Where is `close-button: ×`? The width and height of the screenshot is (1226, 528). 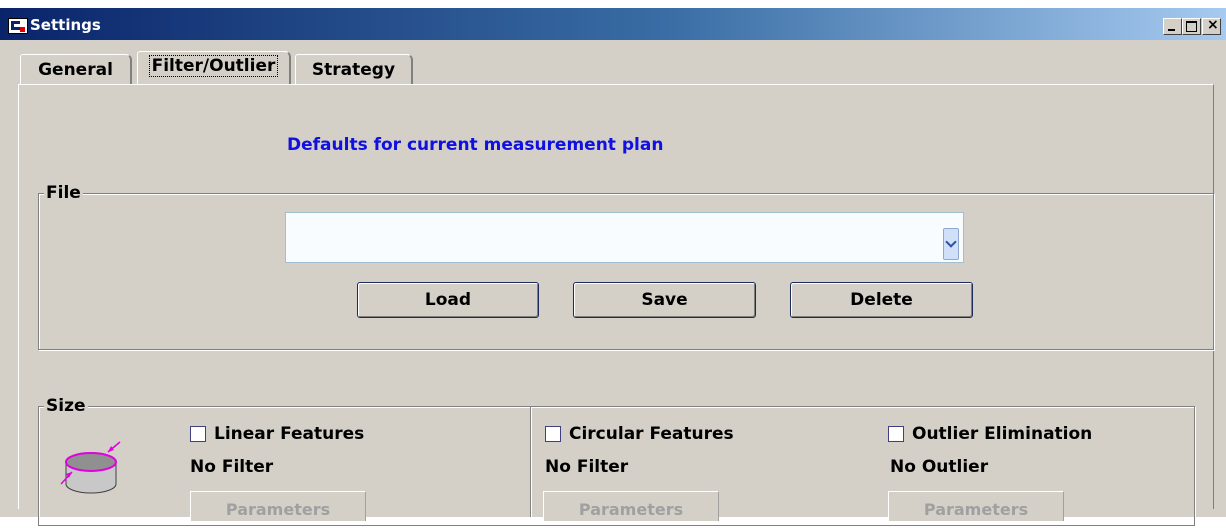
close-button: × is located at coordinates (1211, 26).